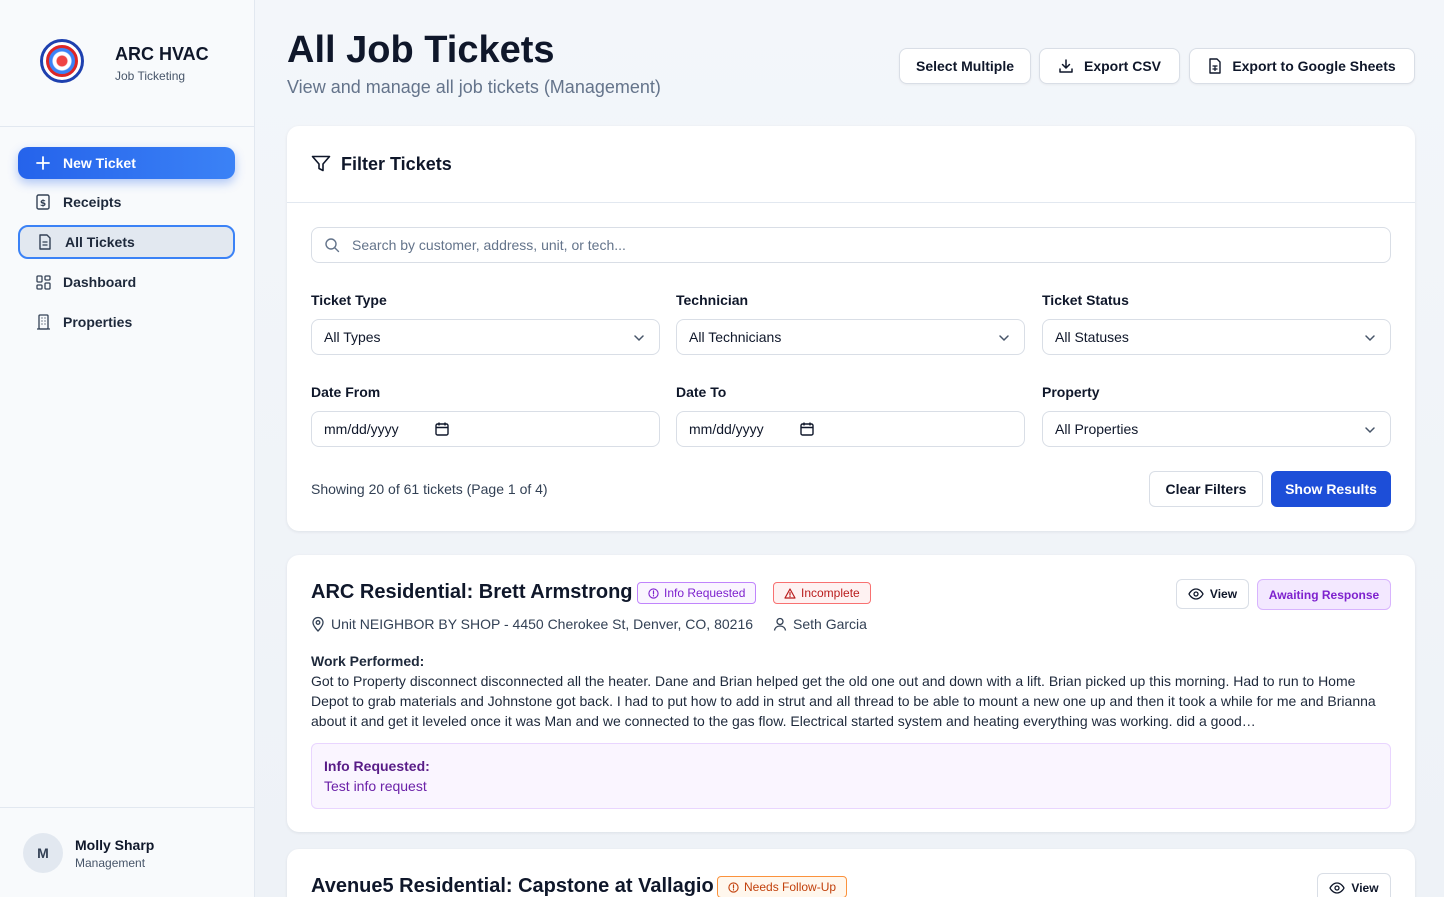 The width and height of the screenshot is (1444, 897). What do you see at coordinates (110, 863) in the screenshot?
I see `user-role: Management` at bounding box center [110, 863].